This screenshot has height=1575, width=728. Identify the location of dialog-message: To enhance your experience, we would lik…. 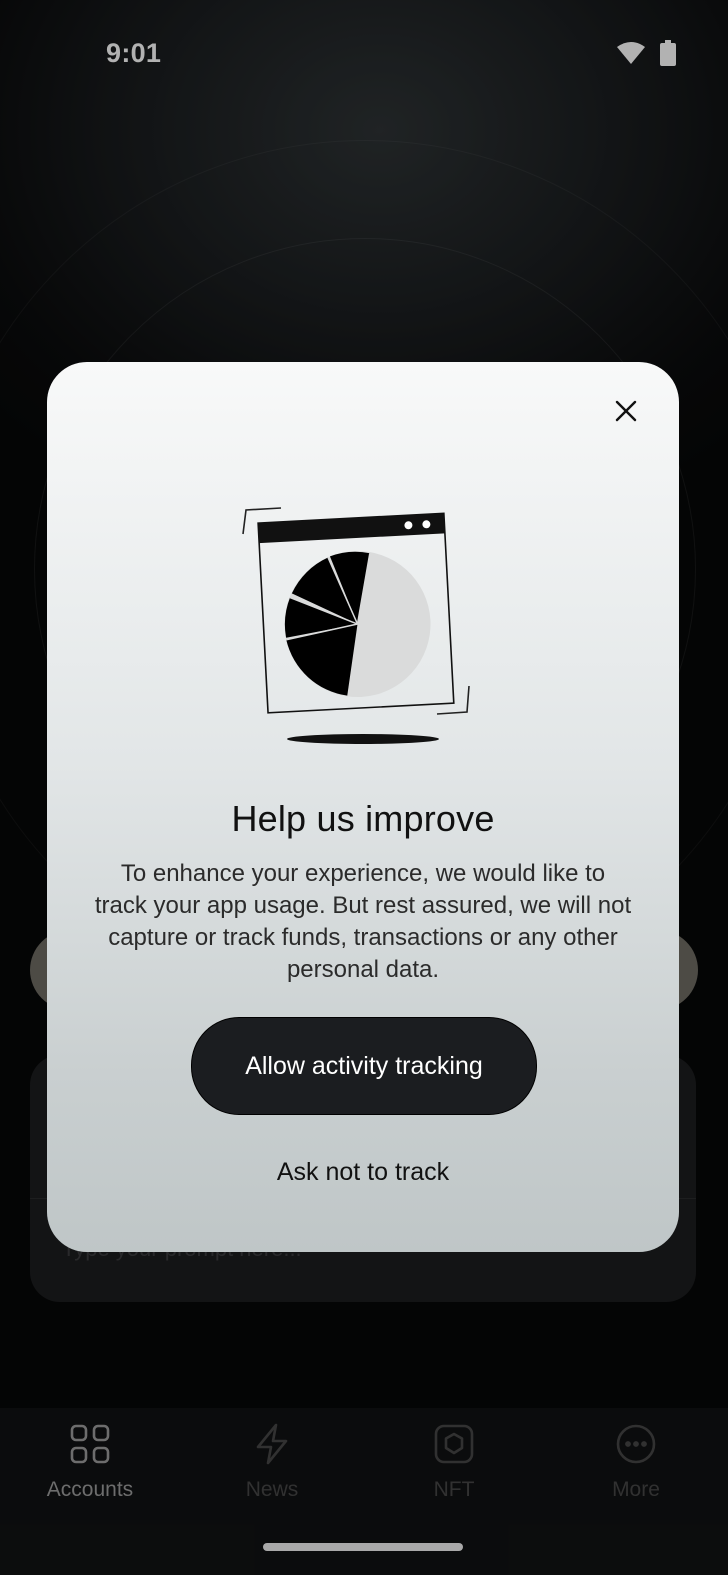
(363, 921).